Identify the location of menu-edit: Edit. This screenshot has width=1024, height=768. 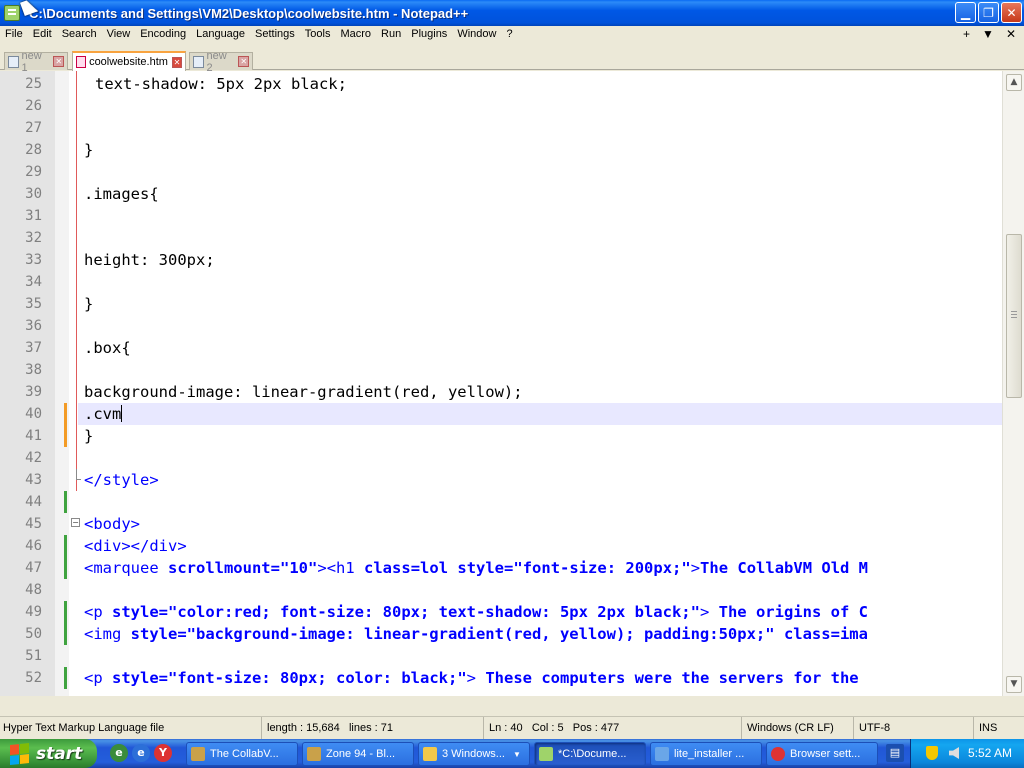
(42, 34).